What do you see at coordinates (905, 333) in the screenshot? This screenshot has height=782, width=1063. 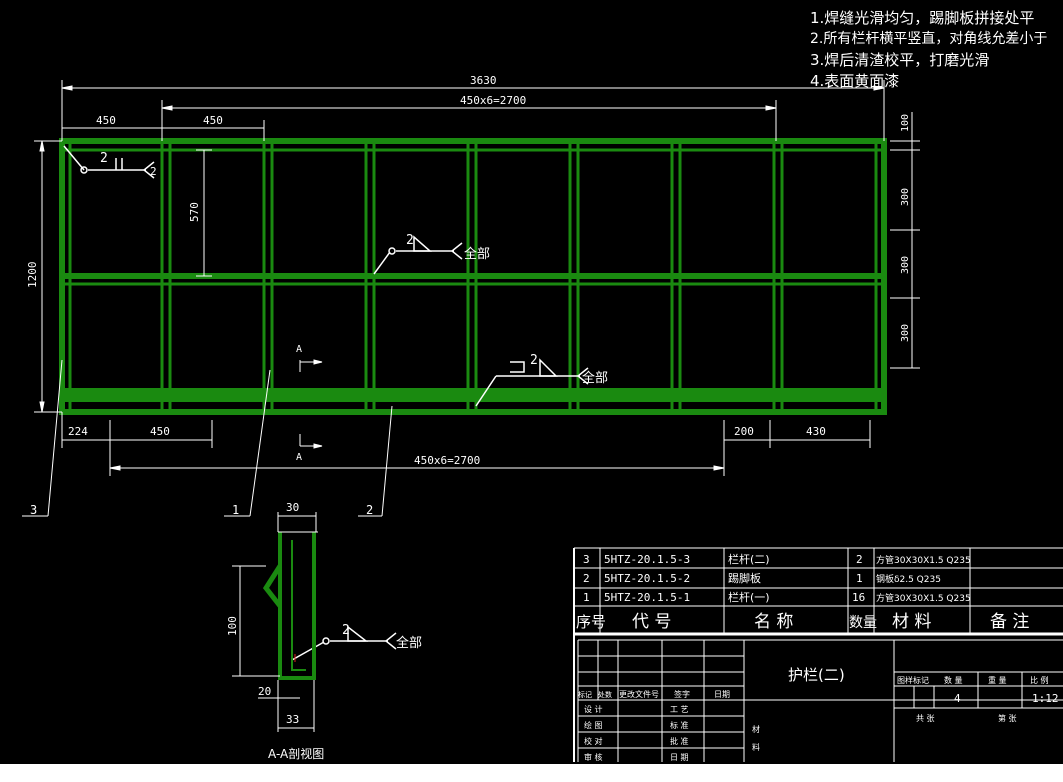 I see `dim-right-300-c: 300` at bounding box center [905, 333].